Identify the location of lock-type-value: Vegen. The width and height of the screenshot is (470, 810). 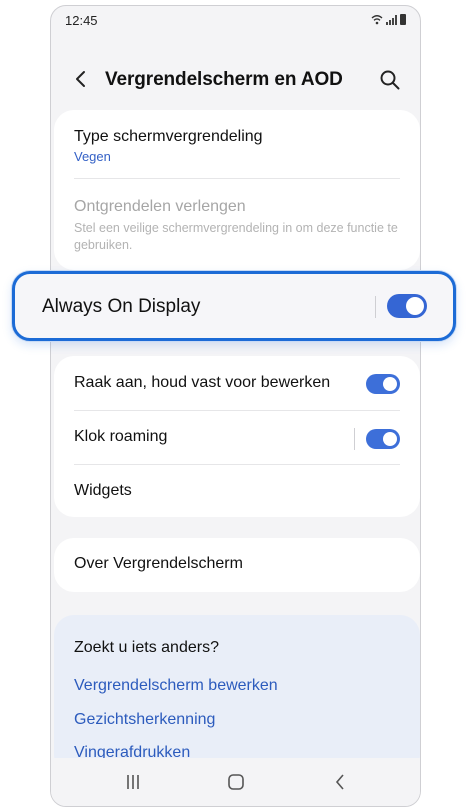
(92, 156).